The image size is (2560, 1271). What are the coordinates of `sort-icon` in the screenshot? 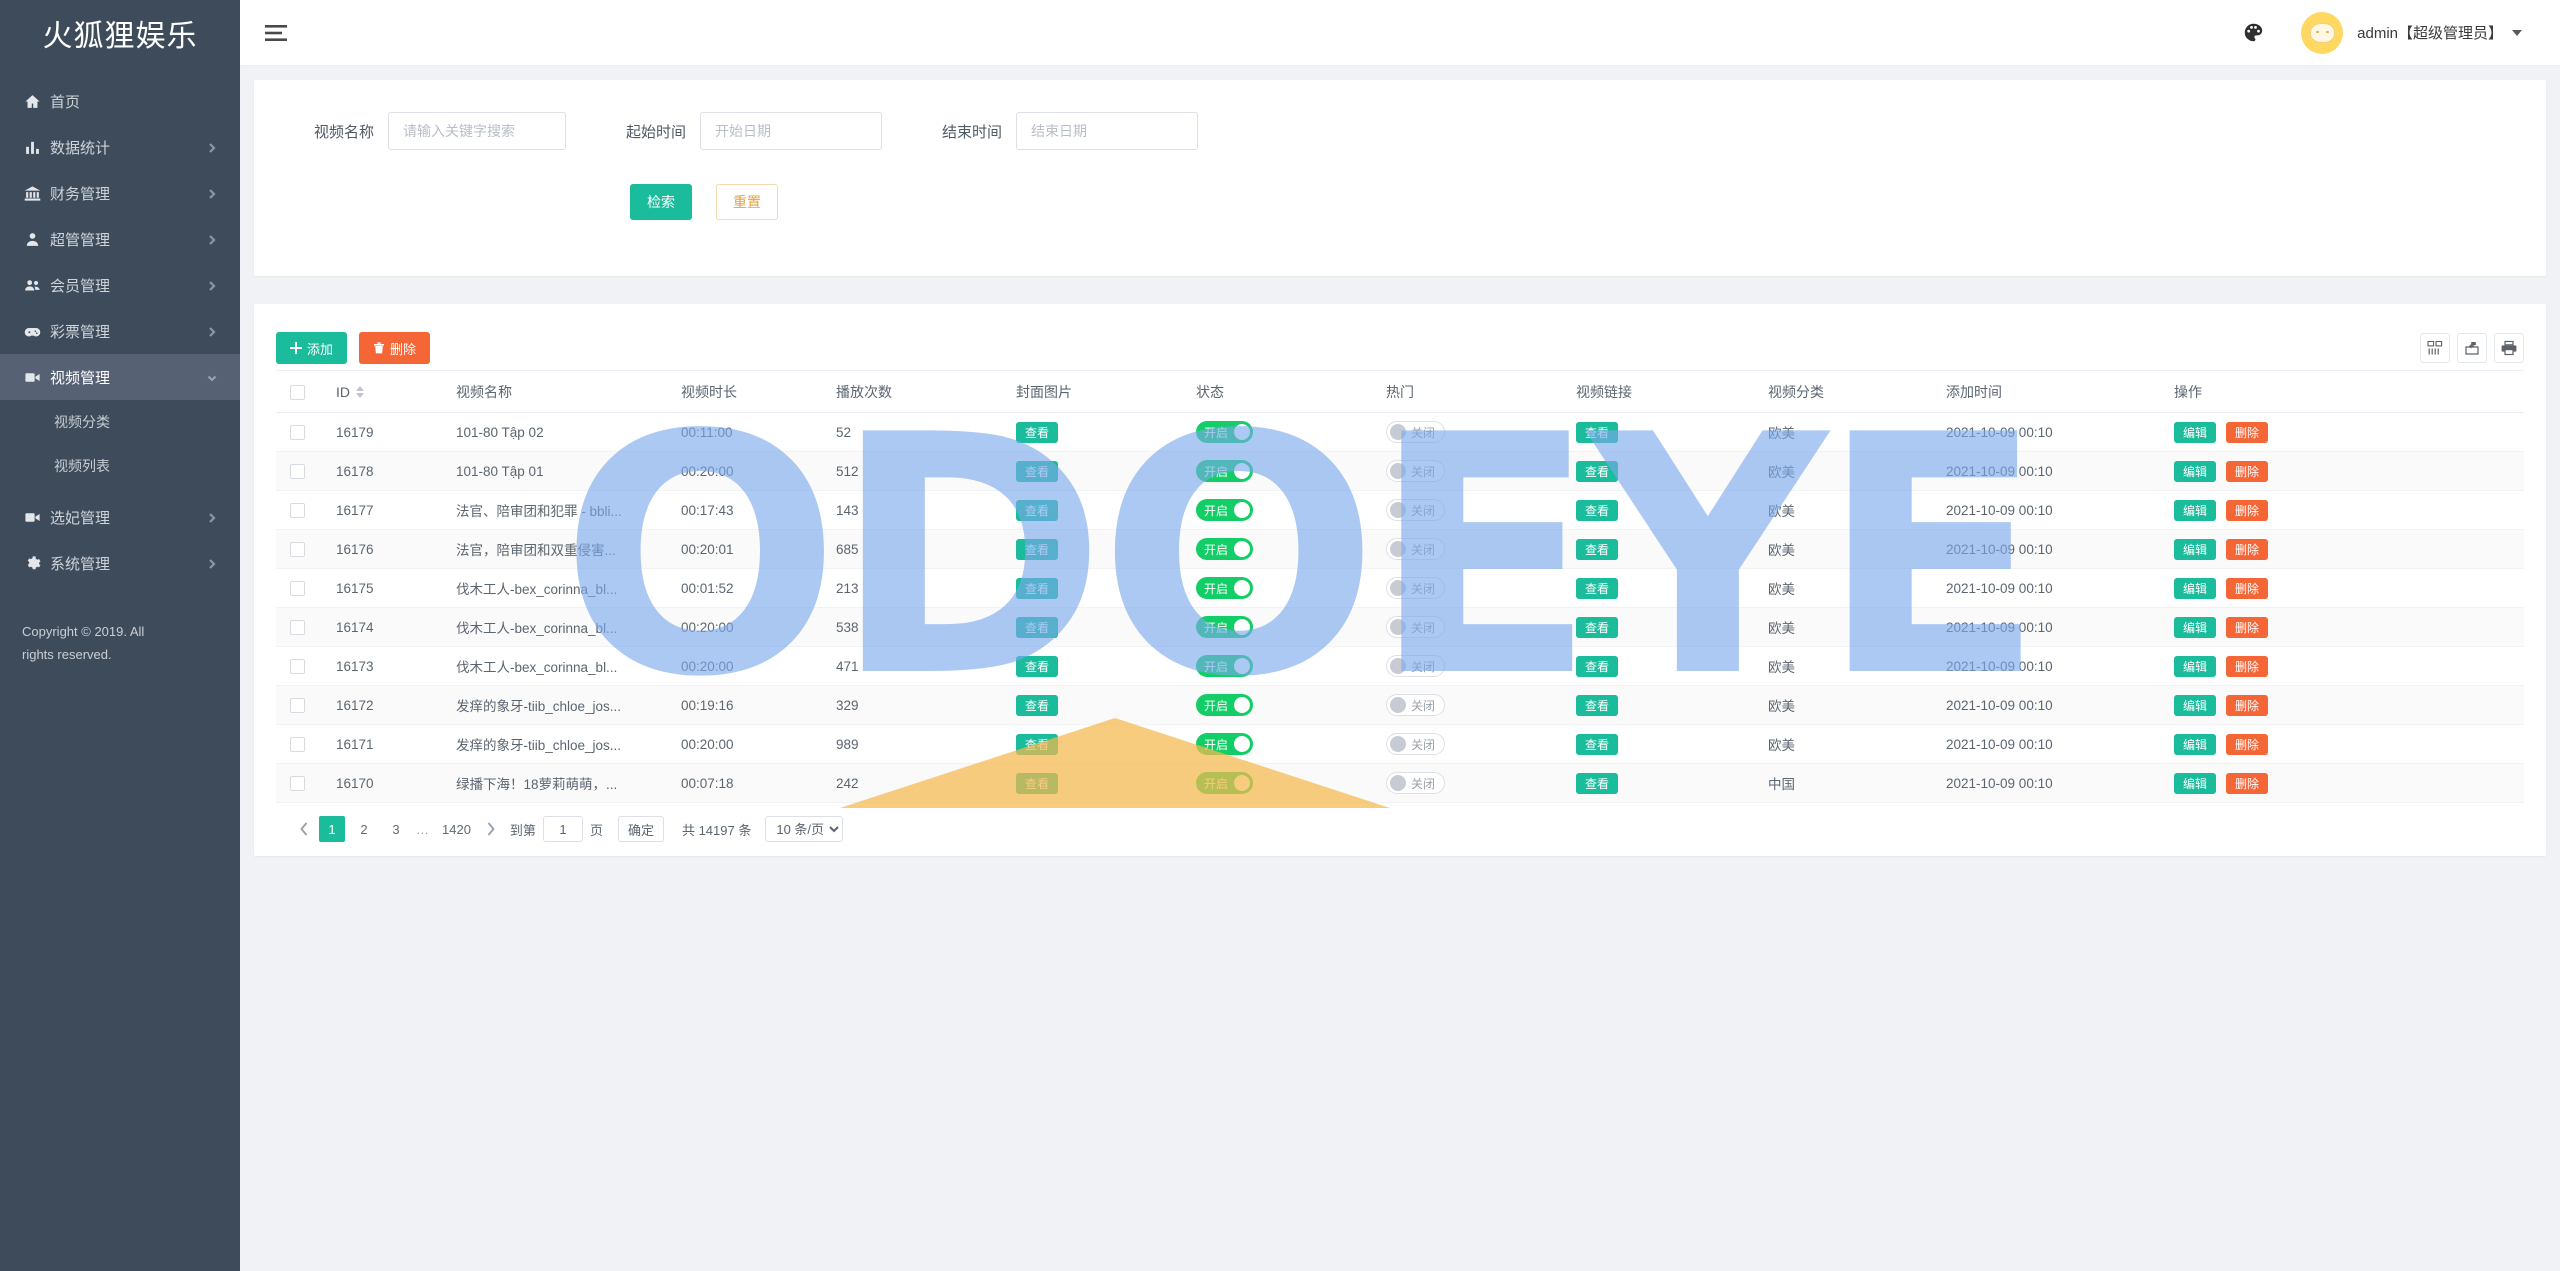 It's located at (360, 391).